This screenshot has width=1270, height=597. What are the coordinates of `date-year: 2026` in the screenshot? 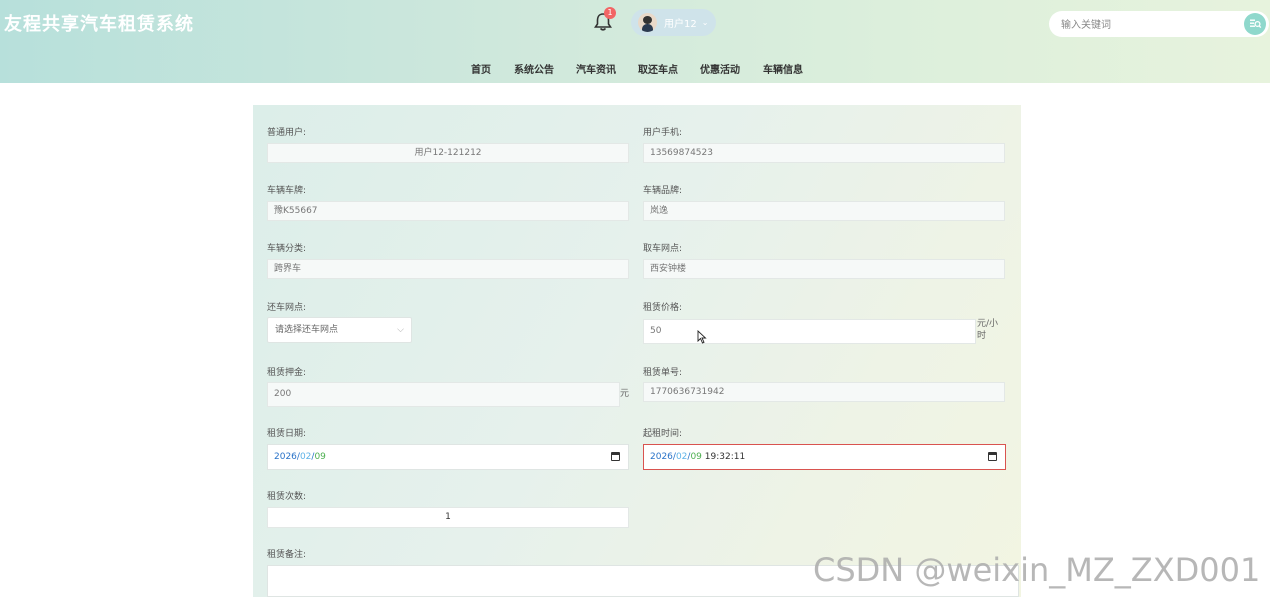 It's located at (285, 457).